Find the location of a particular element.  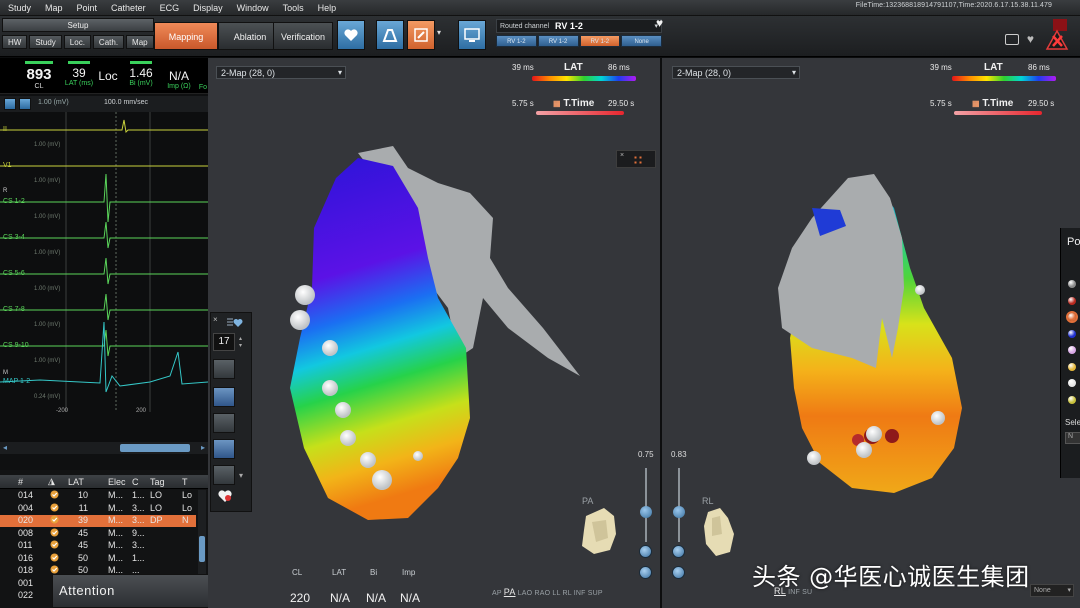

setup-study-button: Study is located at coordinates (45, 42).